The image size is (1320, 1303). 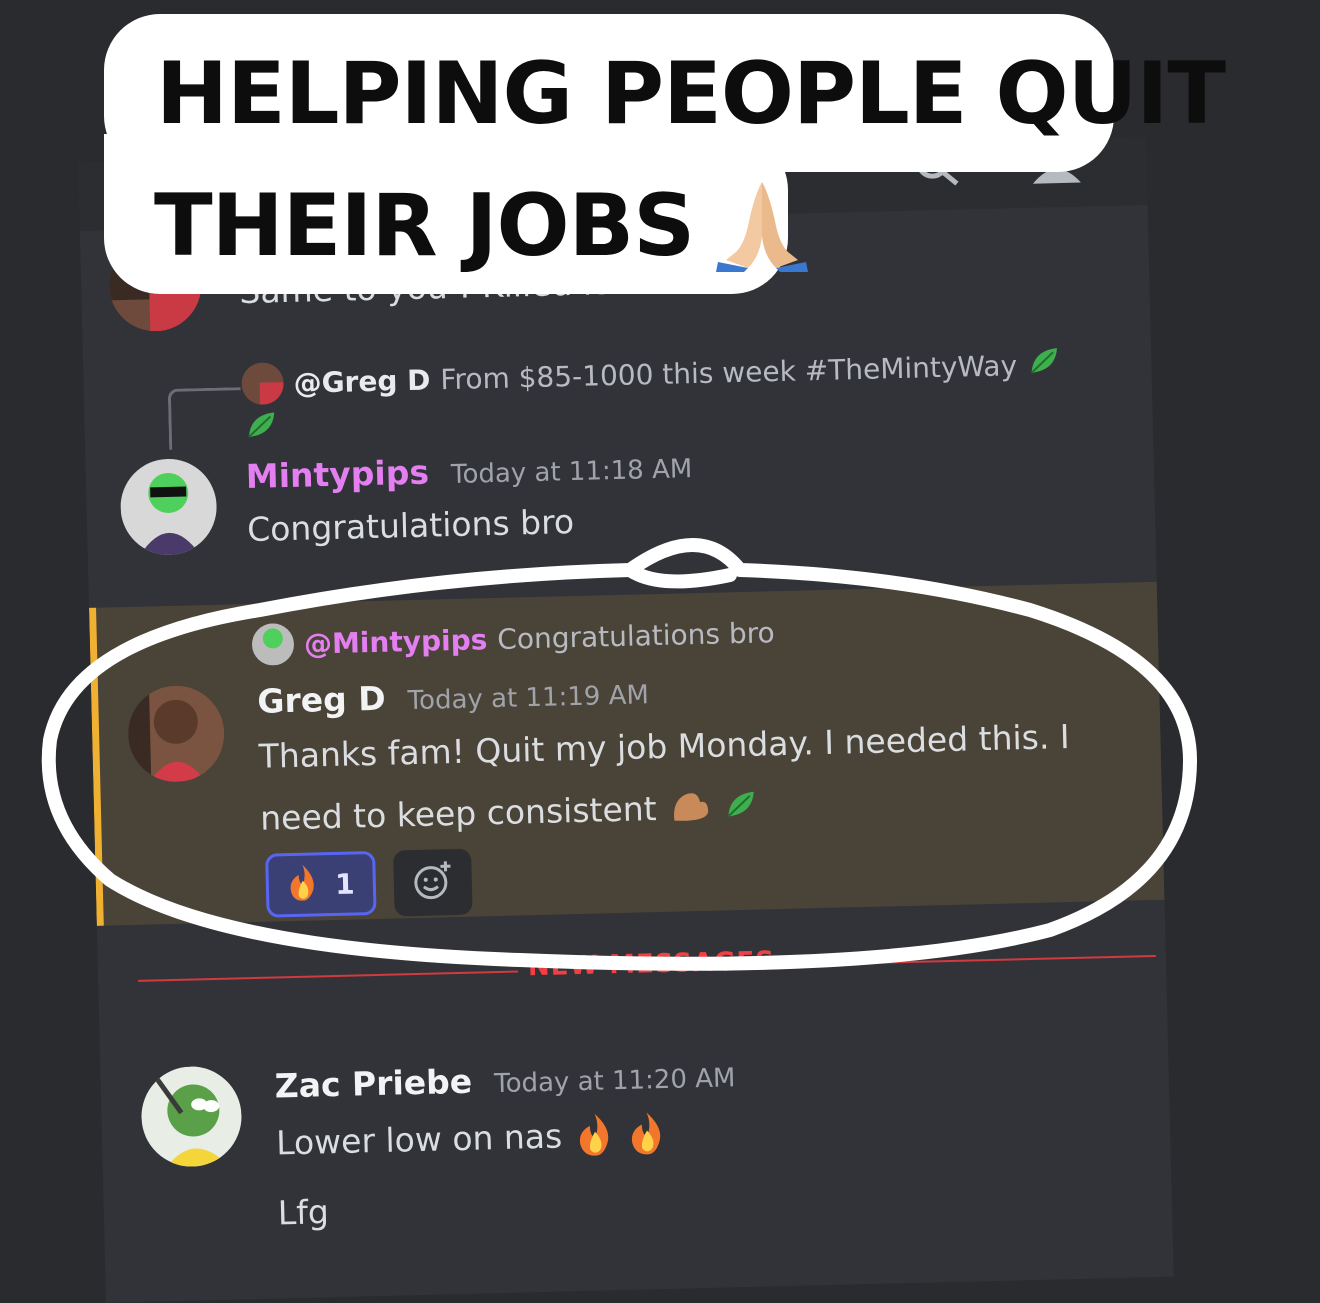 I want to click on username: Mintypips, so click(x=337, y=474).